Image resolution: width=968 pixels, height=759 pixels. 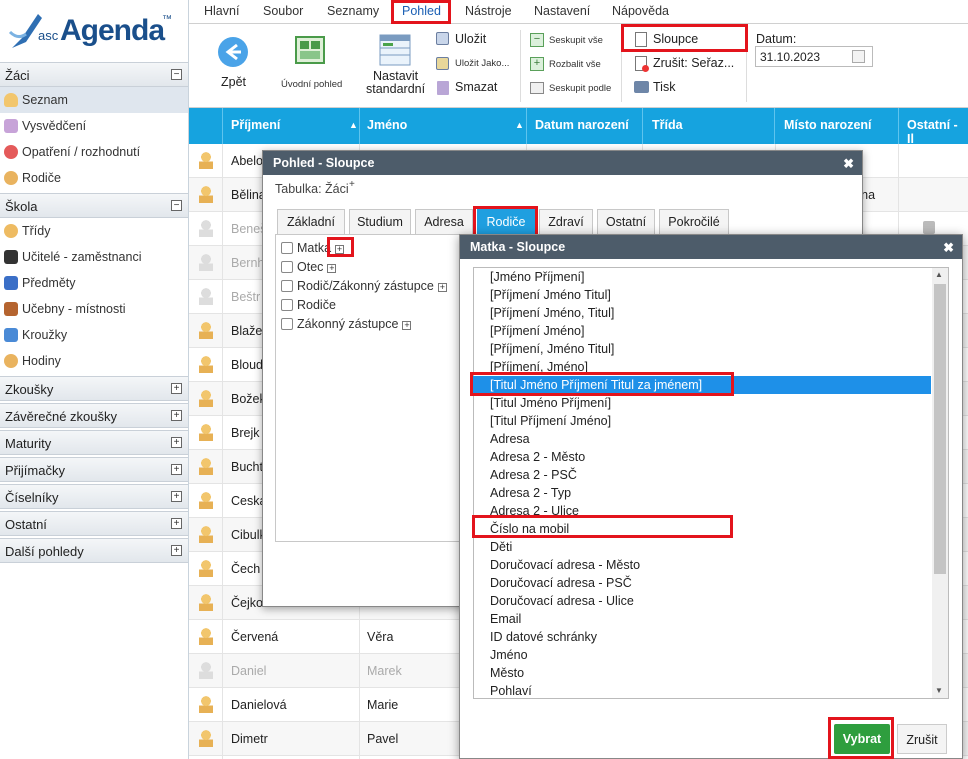 What do you see at coordinates (626, 221) in the screenshot?
I see `tab-ostatni: Ostatní` at bounding box center [626, 221].